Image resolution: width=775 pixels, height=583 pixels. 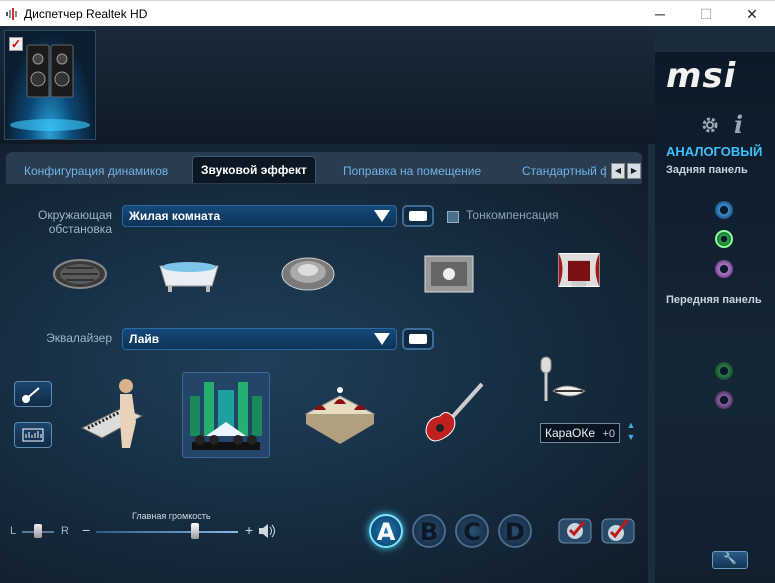 I want to click on tab-speaker-config: Конфигурация динамиков, so click(x=96, y=171).